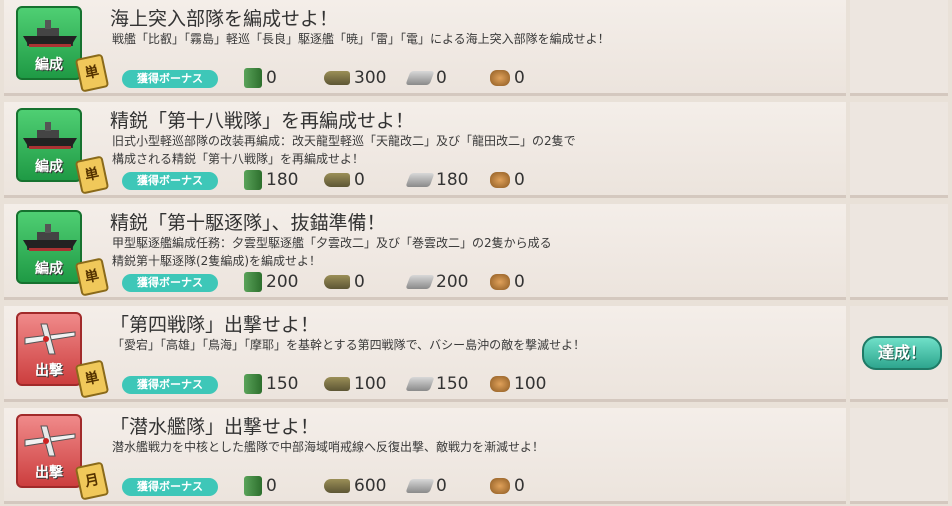 The width and height of the screenshot is (952, 506). I want to click on ammo-reward: 600, so click(355, 486).